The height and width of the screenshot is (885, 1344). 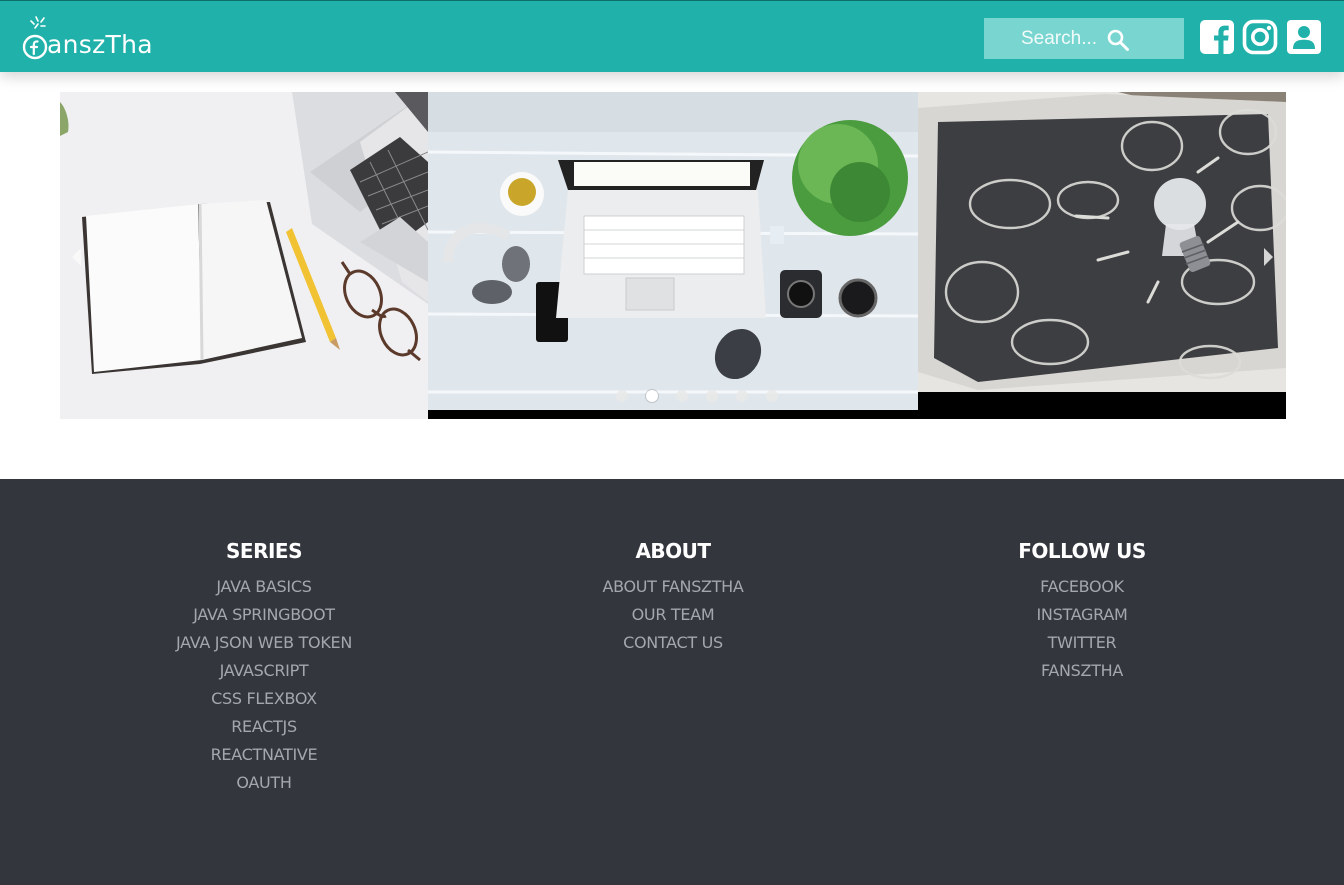 I want to click on footer-link: REACTNATIVE, so click(x=264, y=755).